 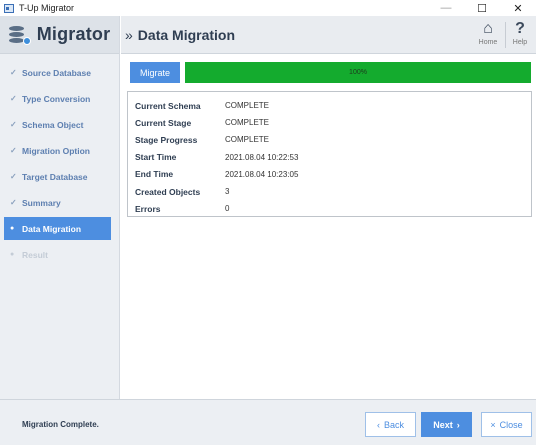 What do you see at coordinates (446, 8) in the screenshot?
I see `minimize-button: —` at bounding box center [446, 8].